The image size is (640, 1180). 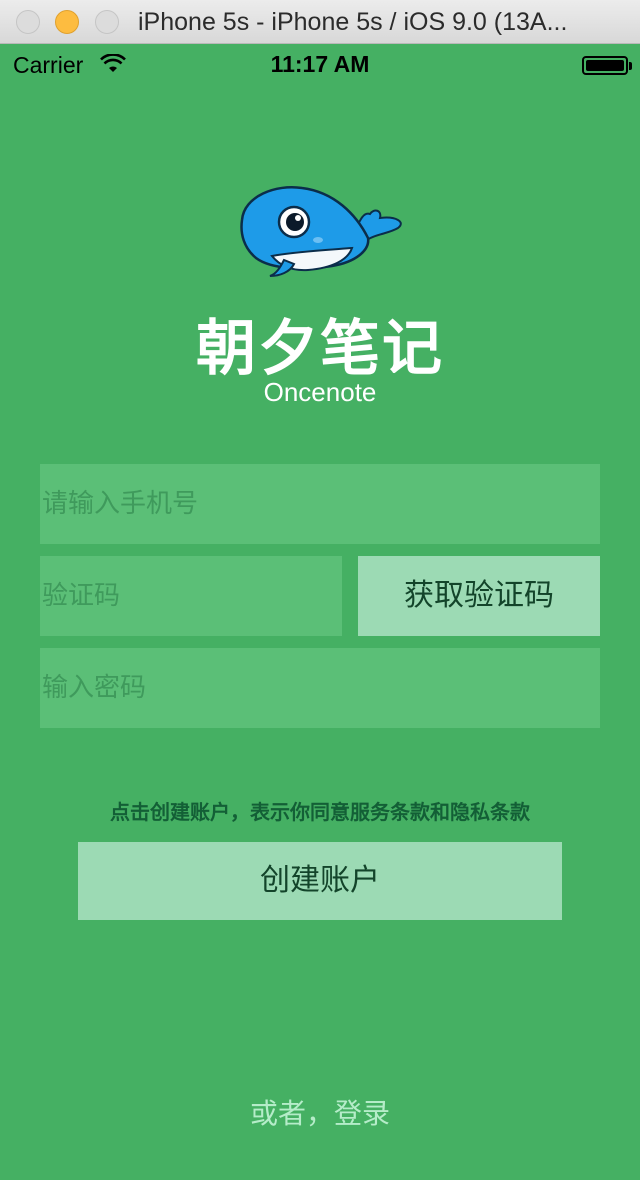 I want to click on battery-icon, so click(x=607, y=65).